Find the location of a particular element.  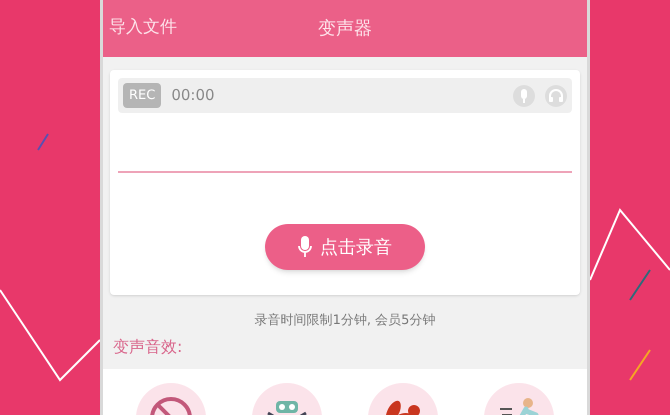

headphones-icon is located at coordinates (556, 95).